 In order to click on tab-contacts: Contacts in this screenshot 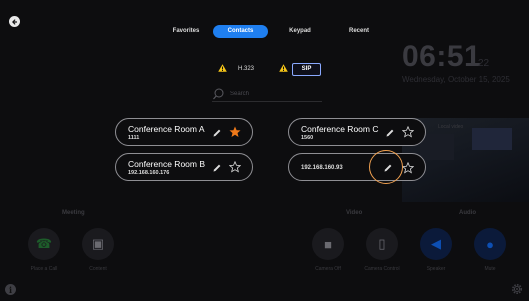, I will do `click(240, 31)`.